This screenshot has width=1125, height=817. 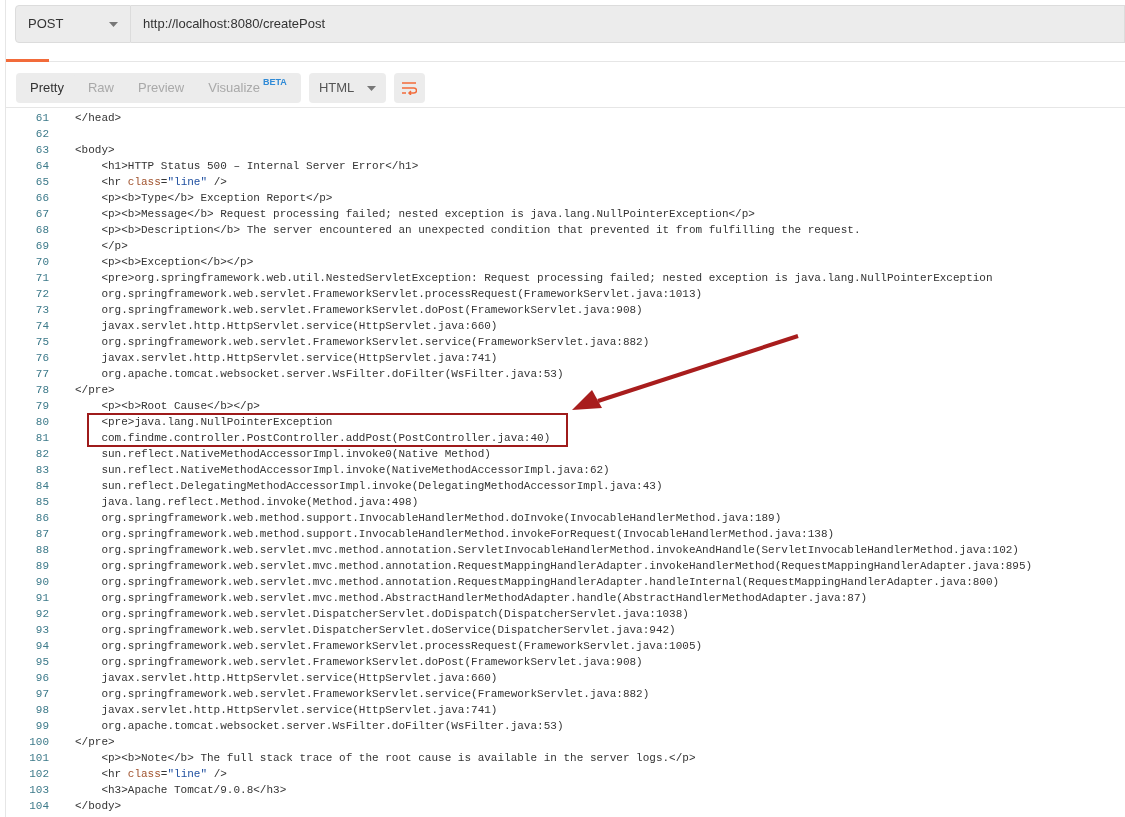 What do you see at coordinates (559, 550) in the screenshot?
I see `code-line: org.springframework.web.servlet.mvc.method.annotation.ServletInvocableHandlerMethod.invokeAndHandle(ServletInvocableHandlerMethod.java:102)` at bounding box center [559, 550].